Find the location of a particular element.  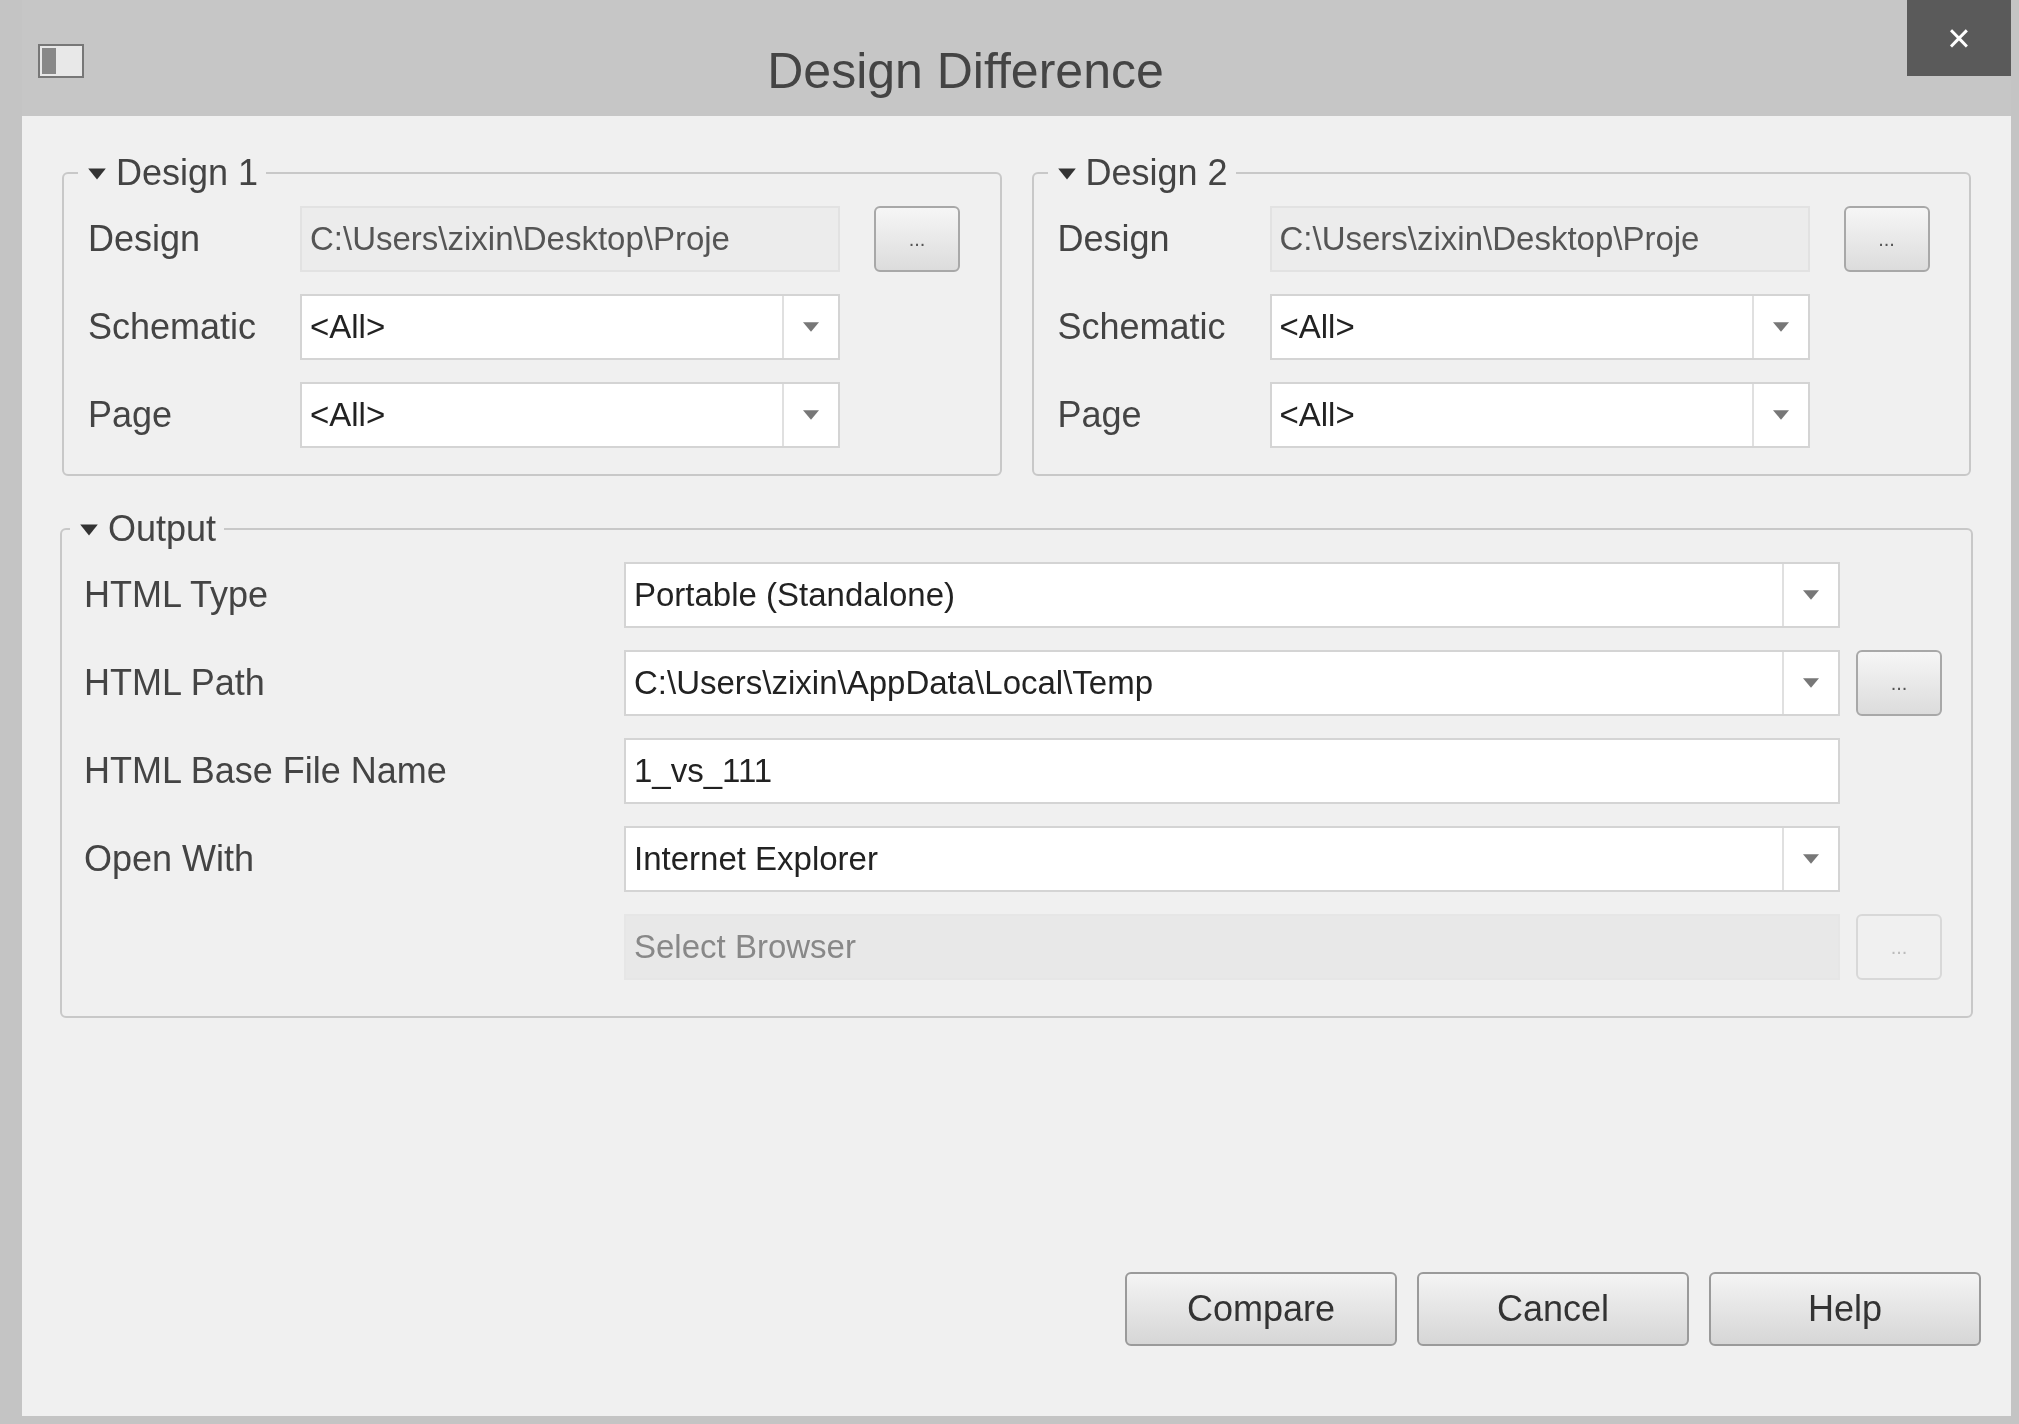

dropdown: Internet Explorer is located at coordinates (1232, 859).